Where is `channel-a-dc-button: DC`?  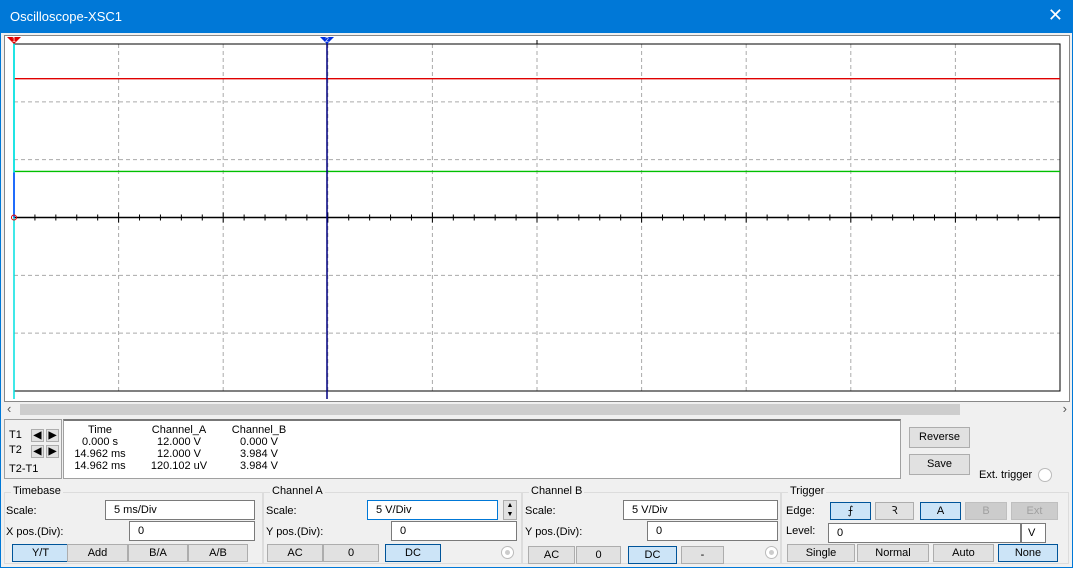 channel-a-dc-button: DC is located at coordinates (413, 553).